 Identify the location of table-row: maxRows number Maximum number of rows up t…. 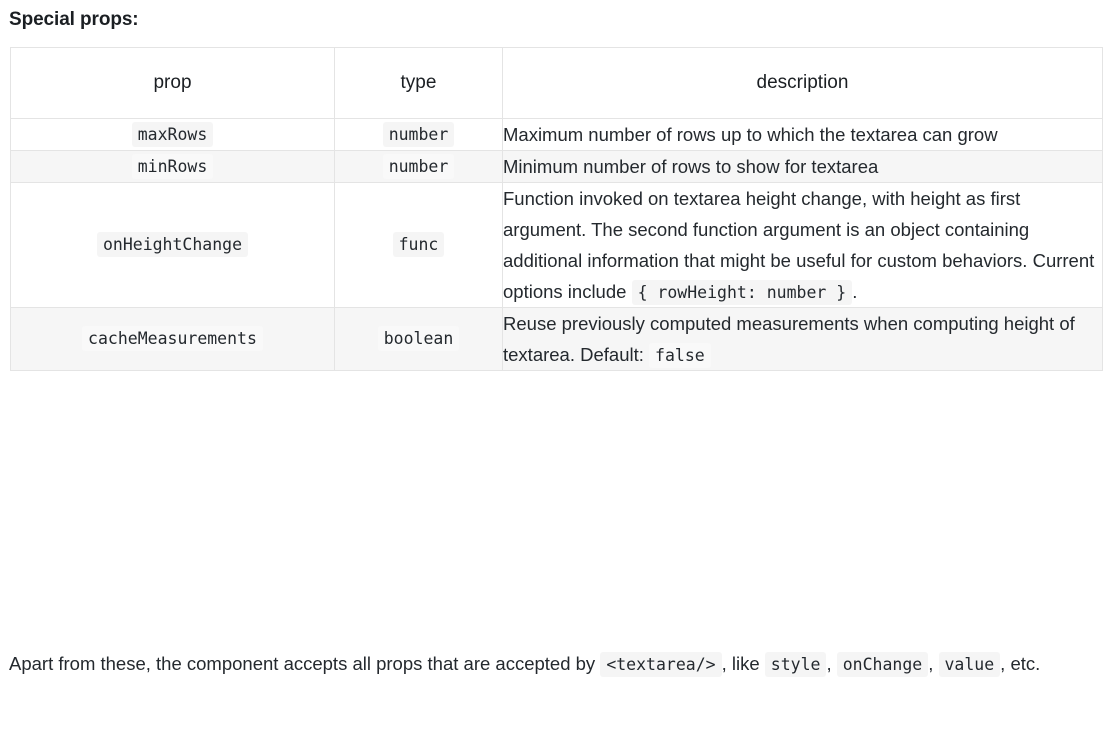
(556, 134).